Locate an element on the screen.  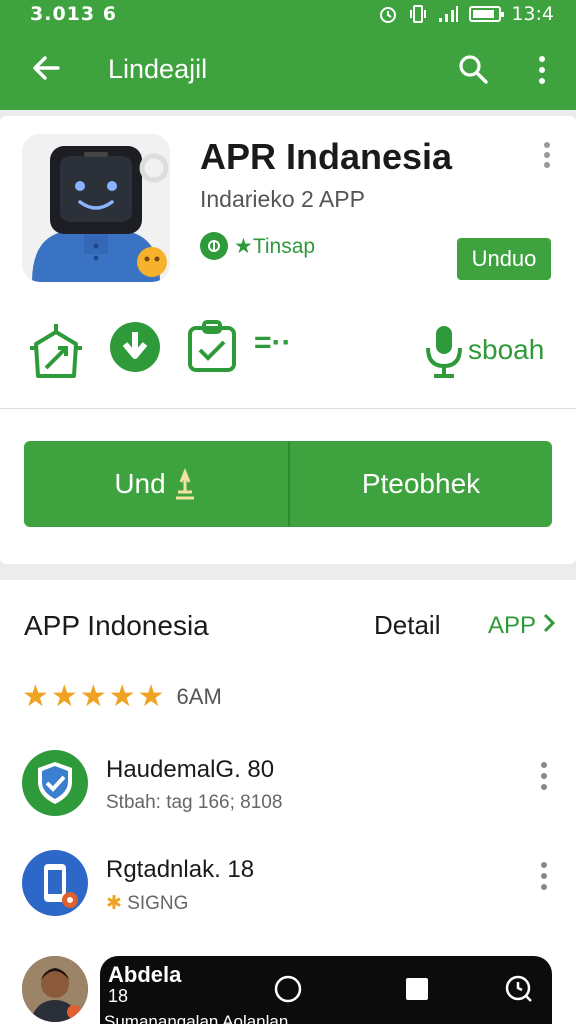
microphone-icon is located at coordinates (444, 352).